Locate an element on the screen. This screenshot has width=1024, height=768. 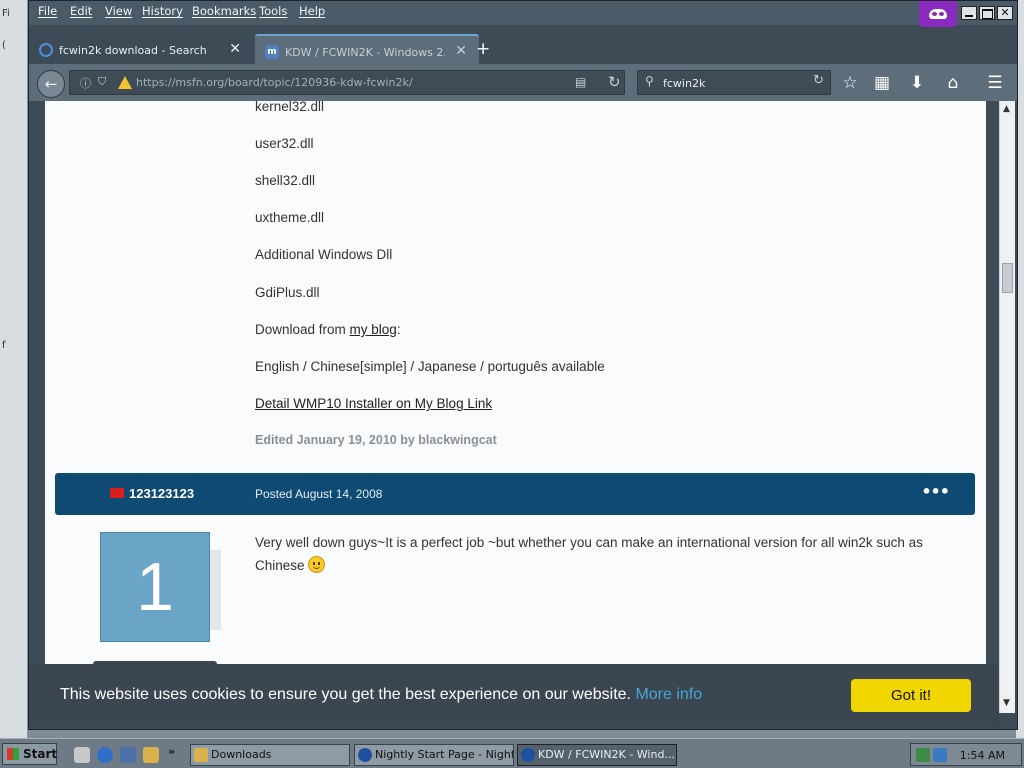
start-label: Start is located at coordinates (40, 754).